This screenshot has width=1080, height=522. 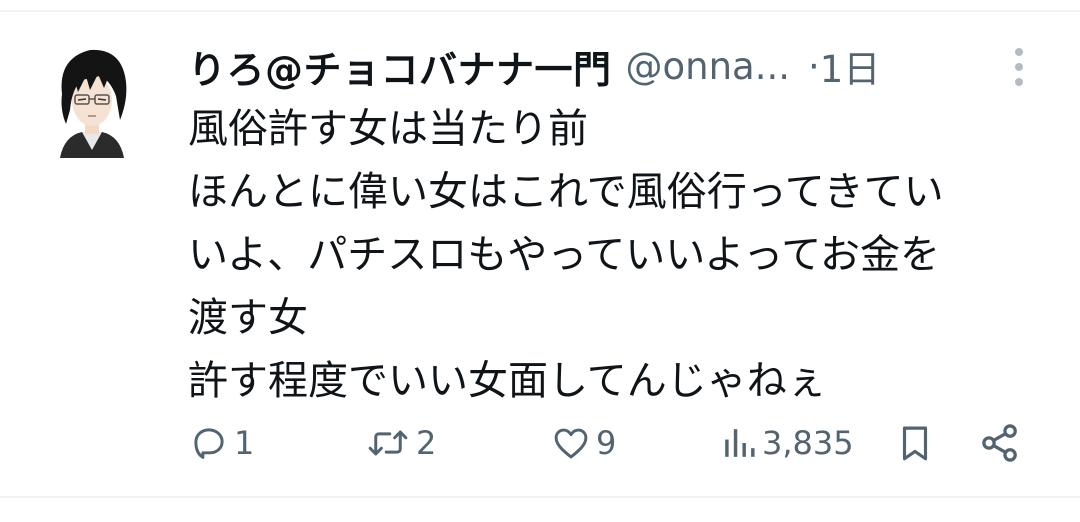 What do you see at coordinates (507, 381) in the screenshot?
I see `tweet-text-line: 許す程度でいい女面してんじゃねぇ` at bounding box center [507, 381].